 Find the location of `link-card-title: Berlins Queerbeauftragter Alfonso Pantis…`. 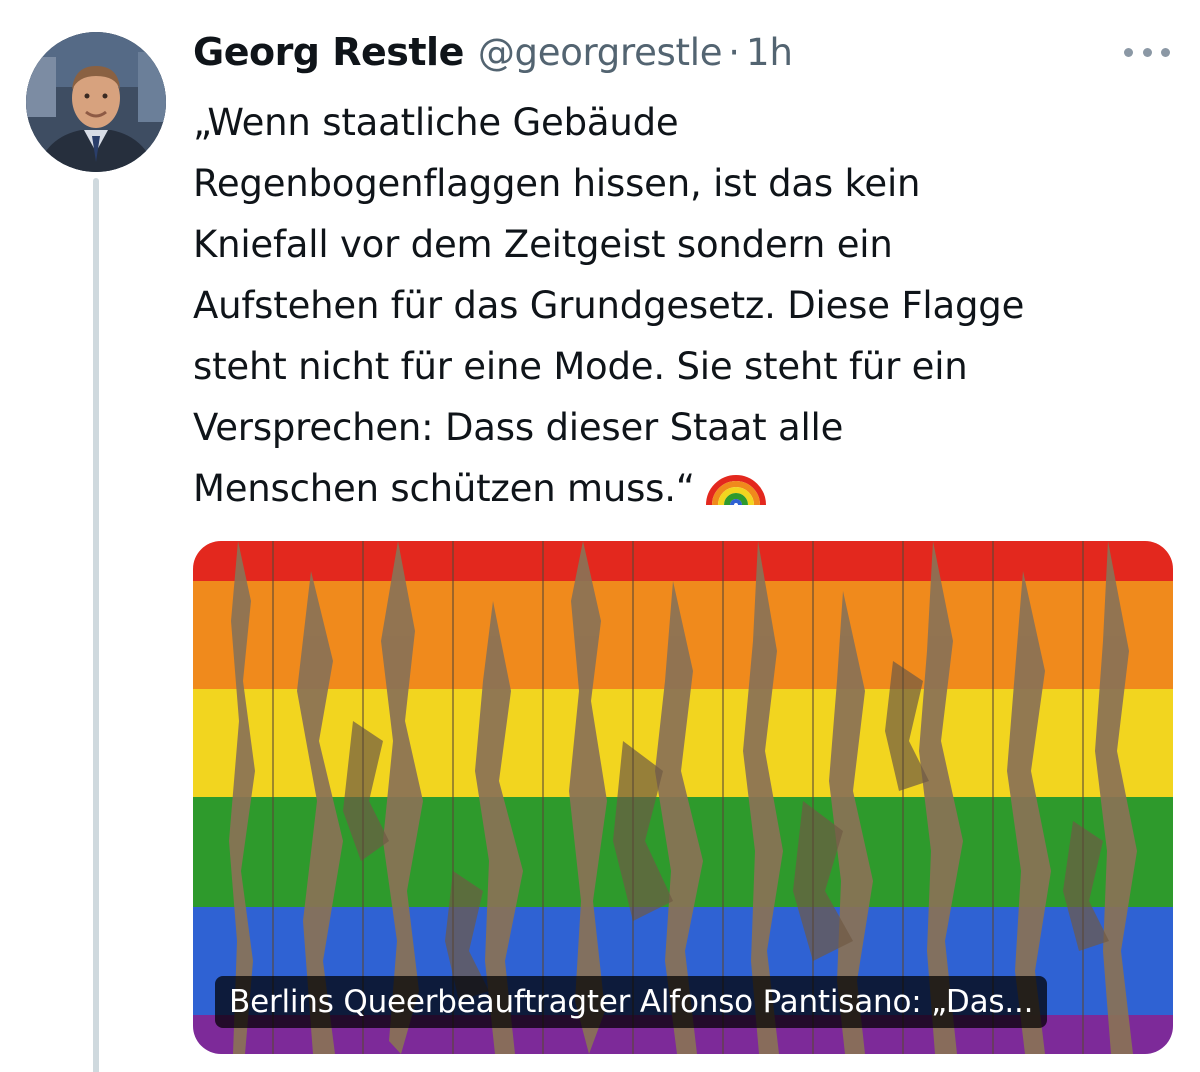

link-card-title: Berlins Queerbeauftragter Alfonso Pantis… is located at coordinates (631, 1002).